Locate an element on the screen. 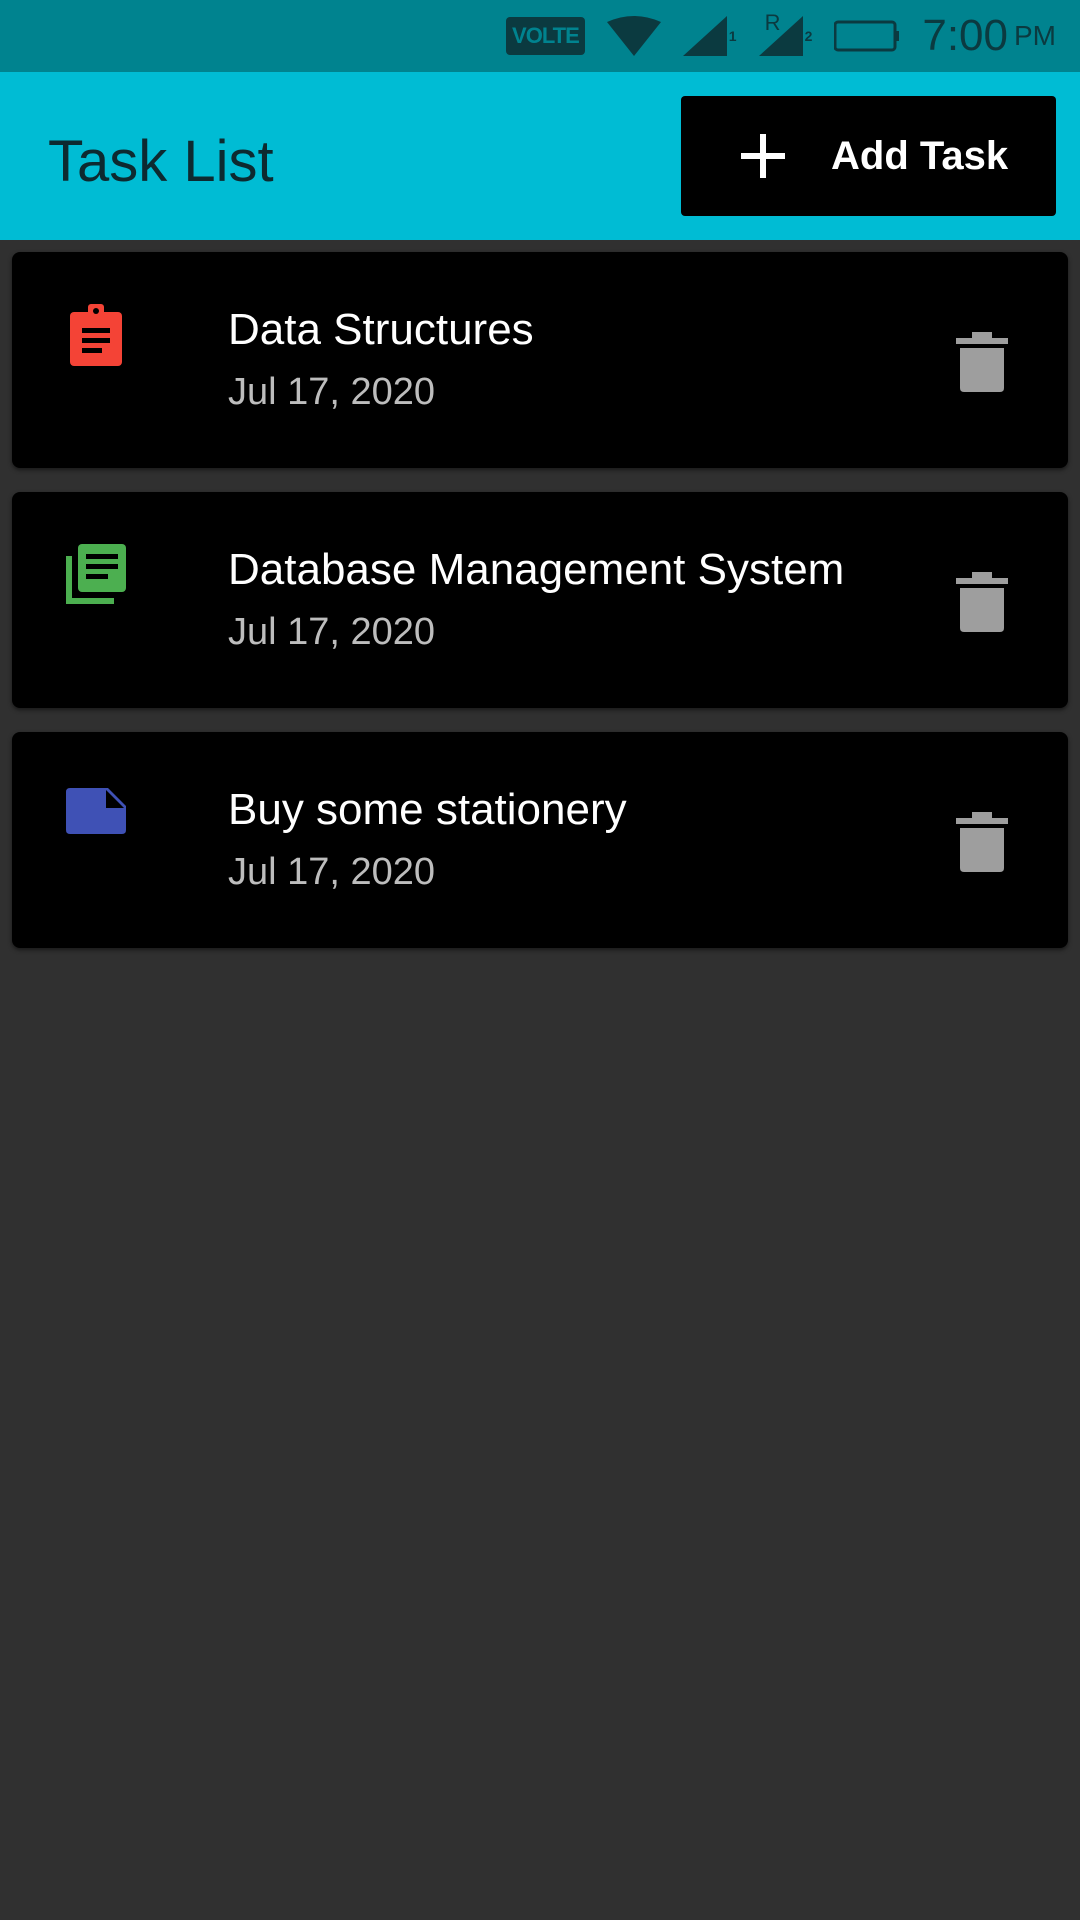 This screenshot has width=1080, height=1920. task-title: Buy some stationery is located at coordinates (427, 809).